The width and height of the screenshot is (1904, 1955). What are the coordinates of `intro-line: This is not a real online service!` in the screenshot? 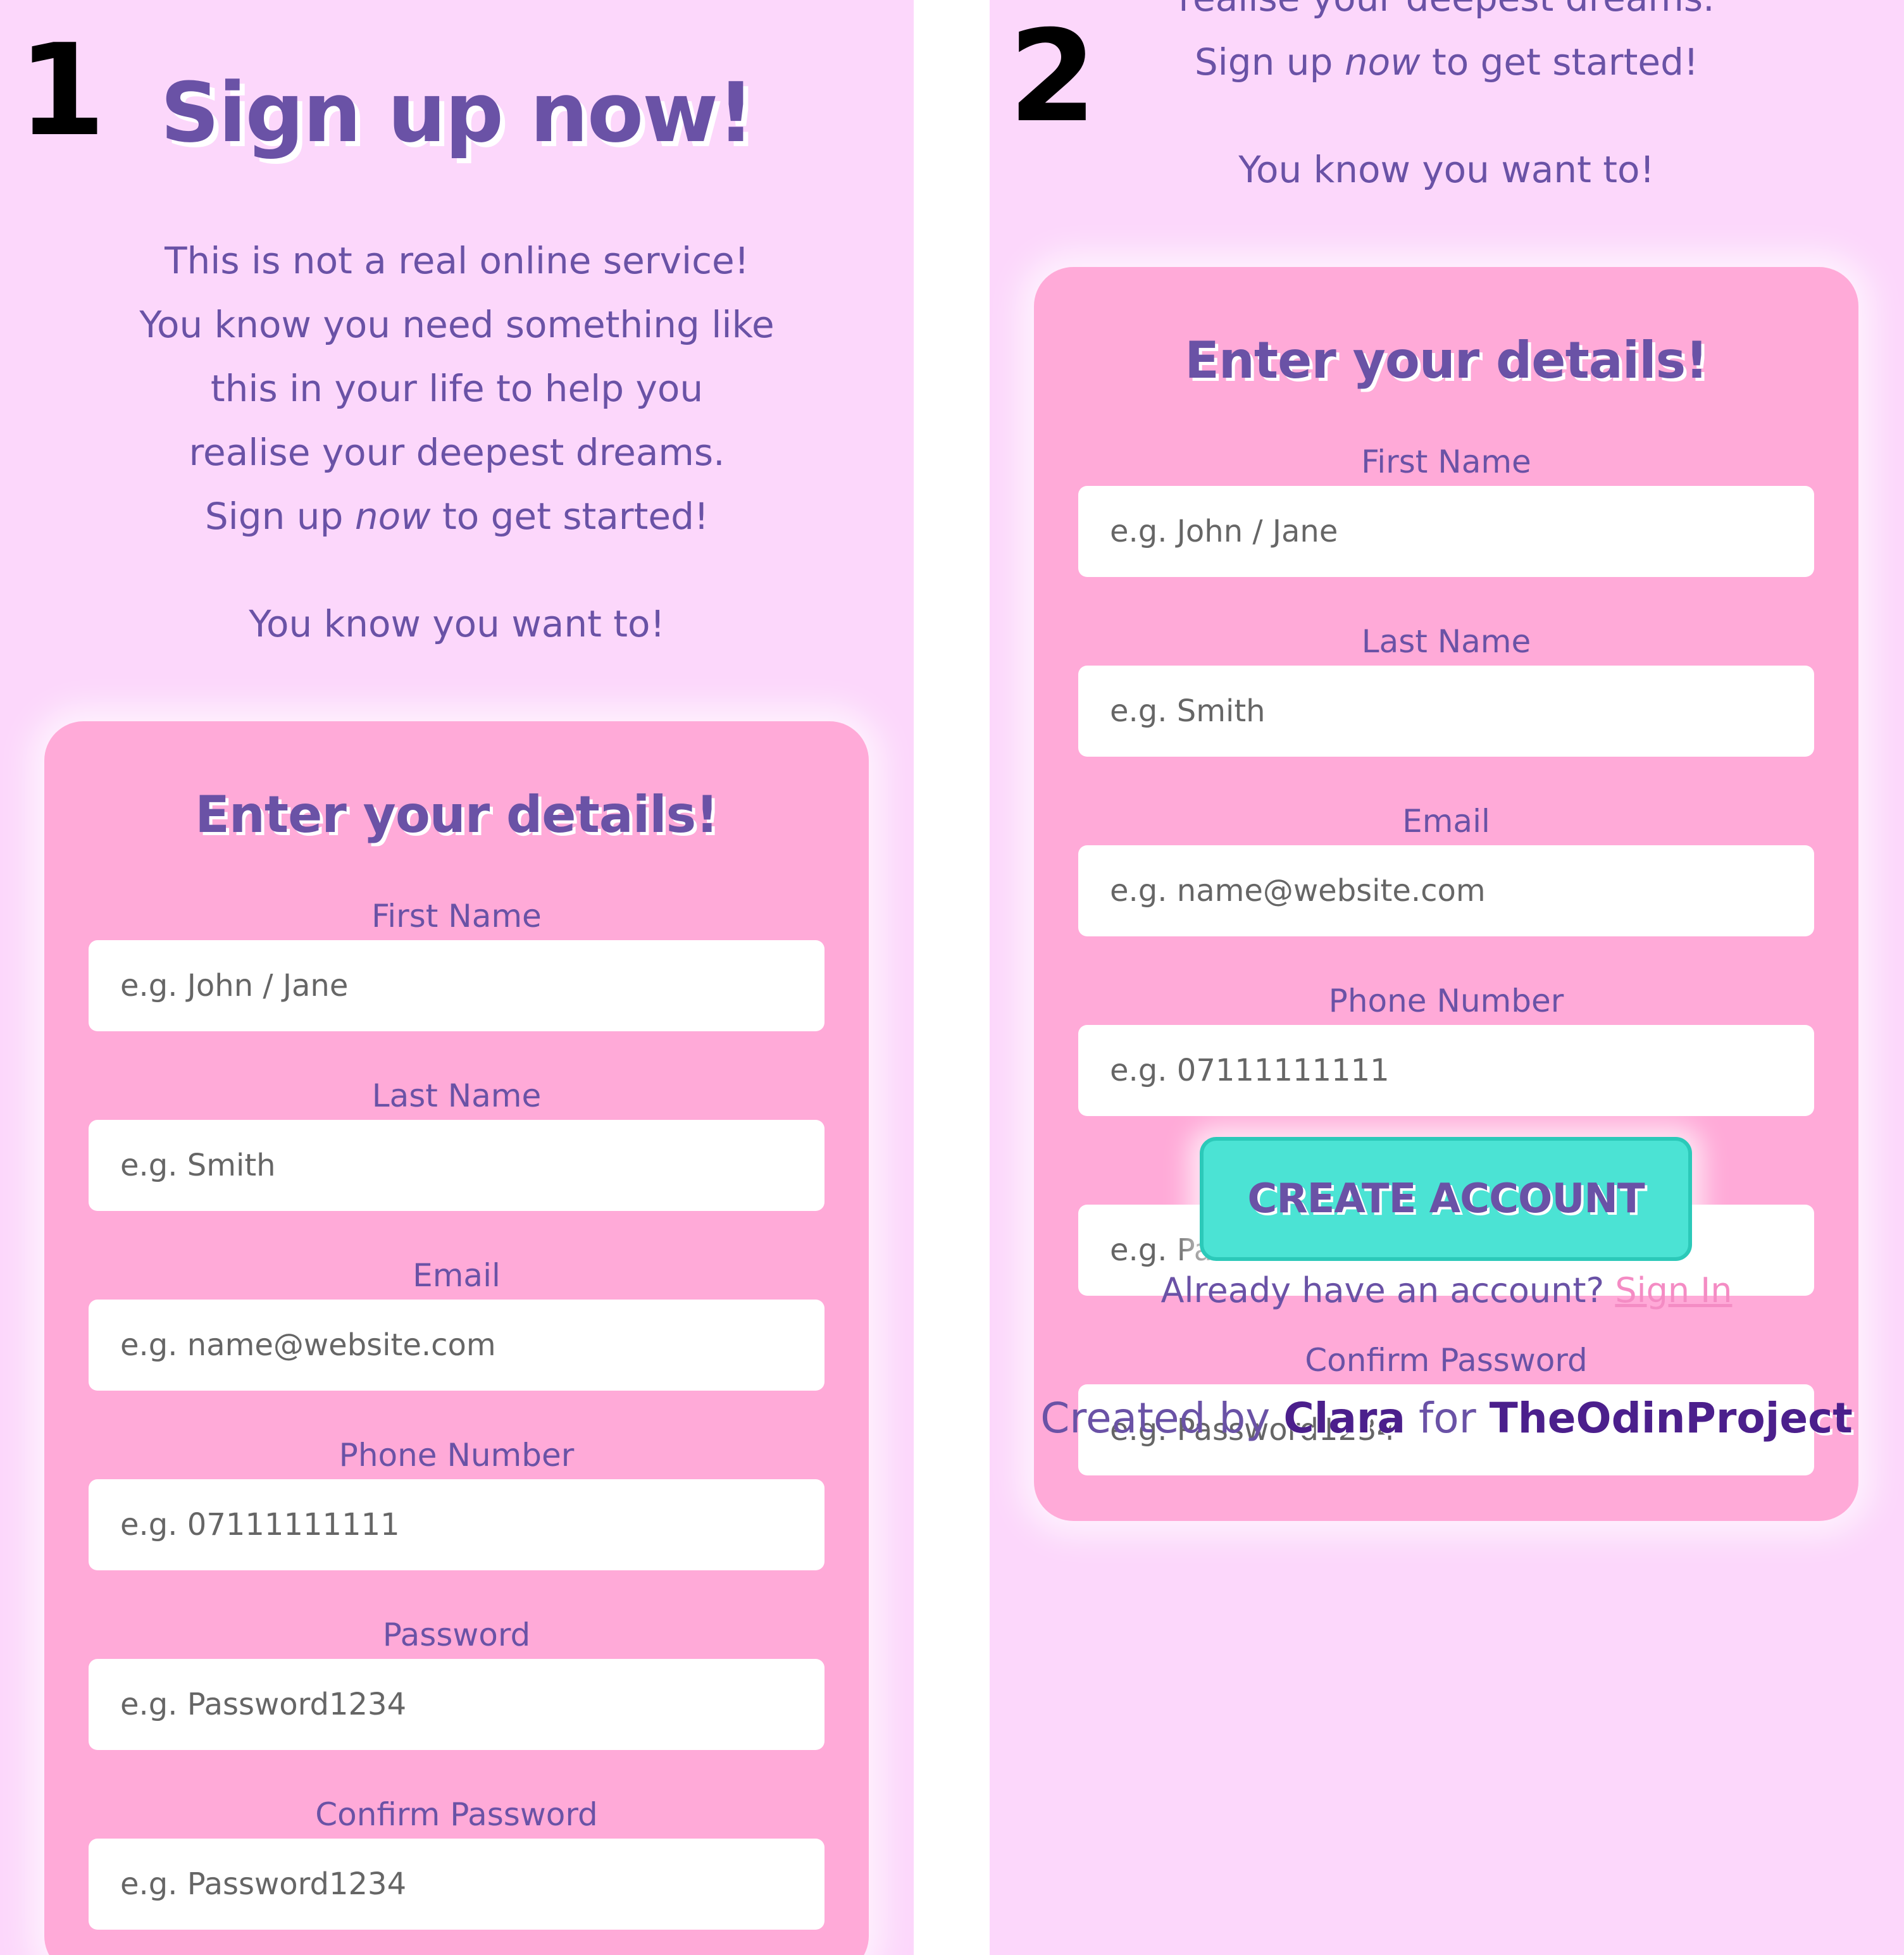 It's located at (457, 260).